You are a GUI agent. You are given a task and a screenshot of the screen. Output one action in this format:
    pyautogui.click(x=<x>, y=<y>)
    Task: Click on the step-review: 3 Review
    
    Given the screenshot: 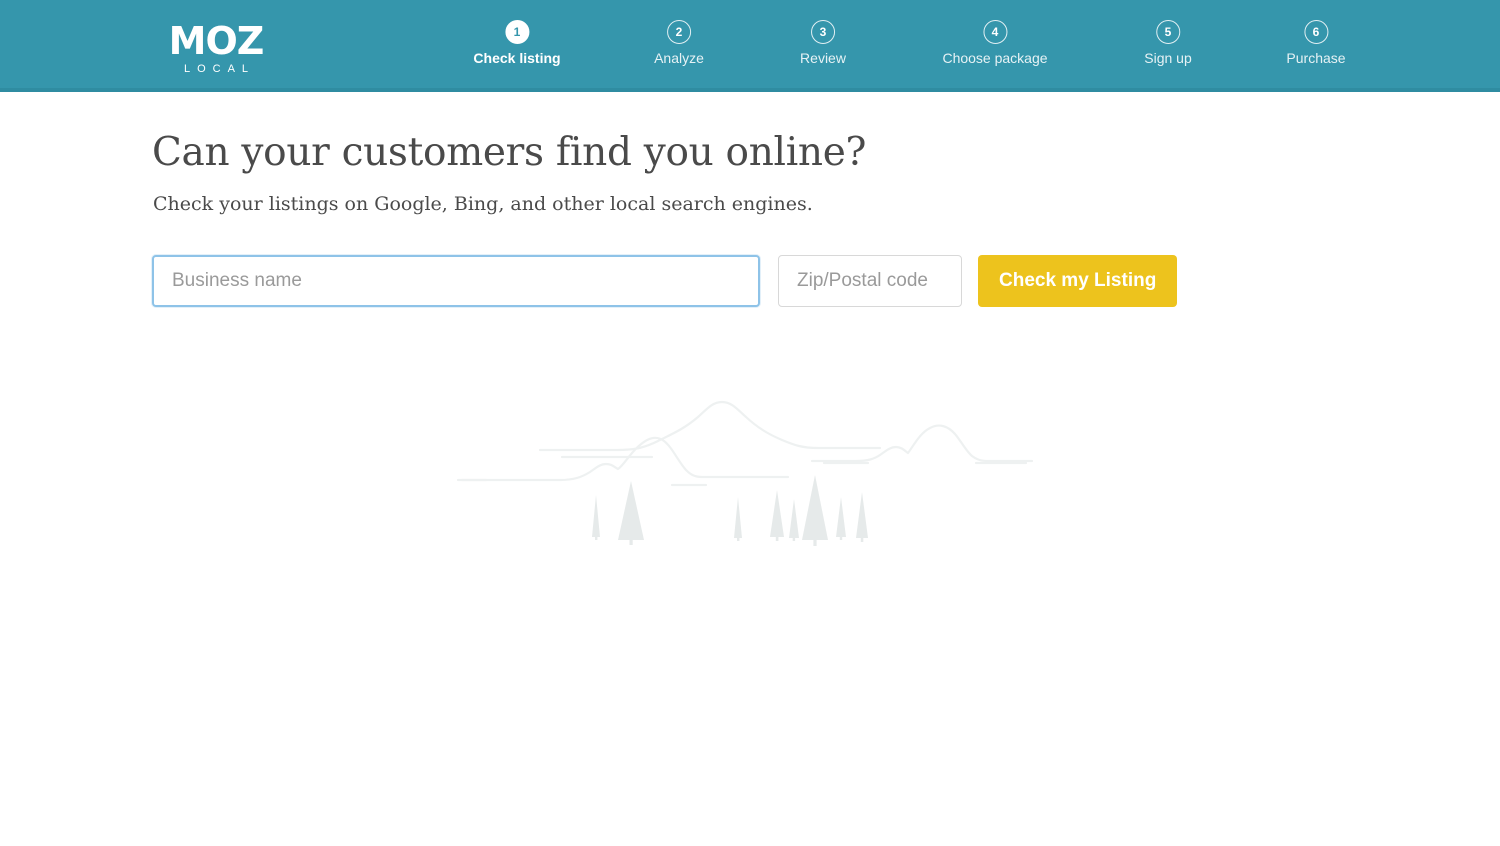 What is the action you would take?
    pyautogui.click(x=823, y=43)
    